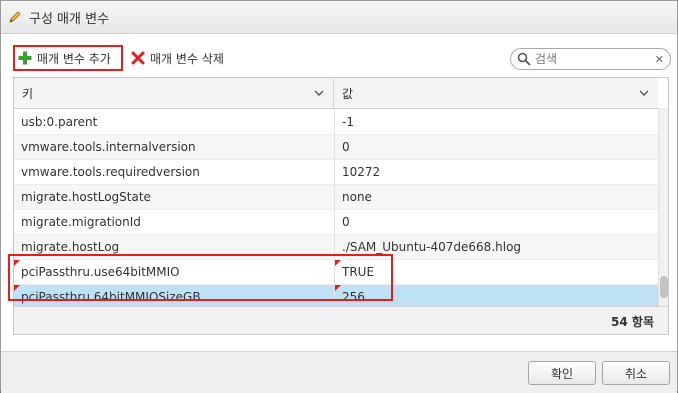  Describe the element at coordinates (174, 272) in the screenshot. I see `key-cell: pciPassthru.use64bitMMIO` at that location.